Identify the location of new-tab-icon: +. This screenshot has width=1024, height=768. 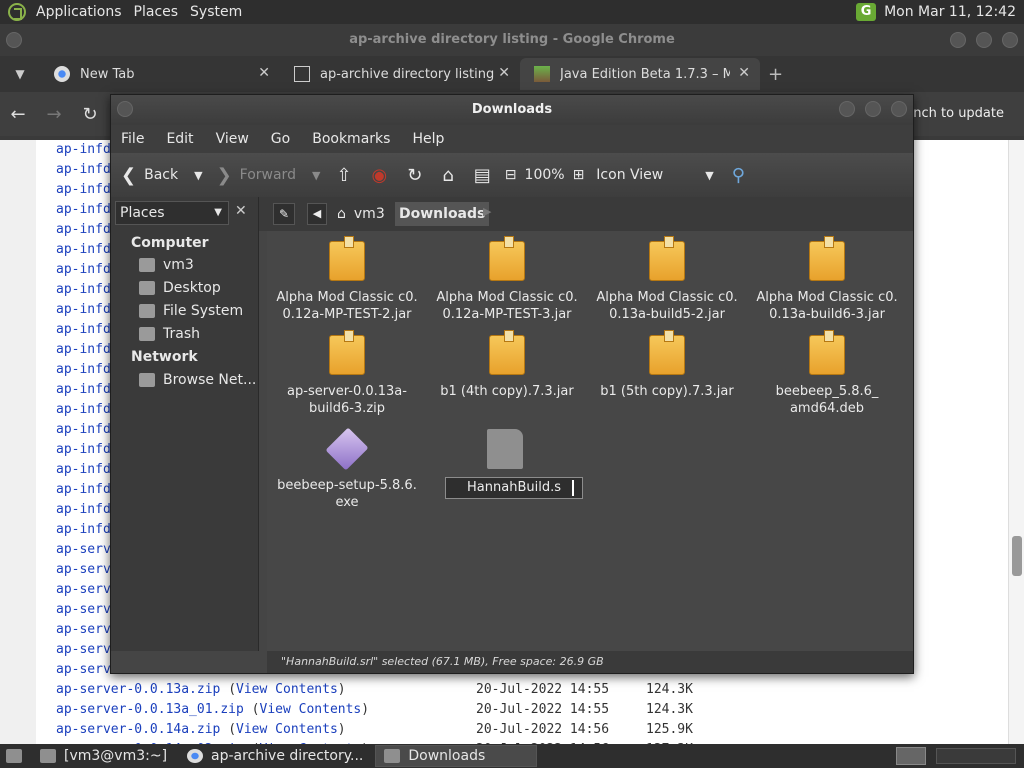
(775, 74).